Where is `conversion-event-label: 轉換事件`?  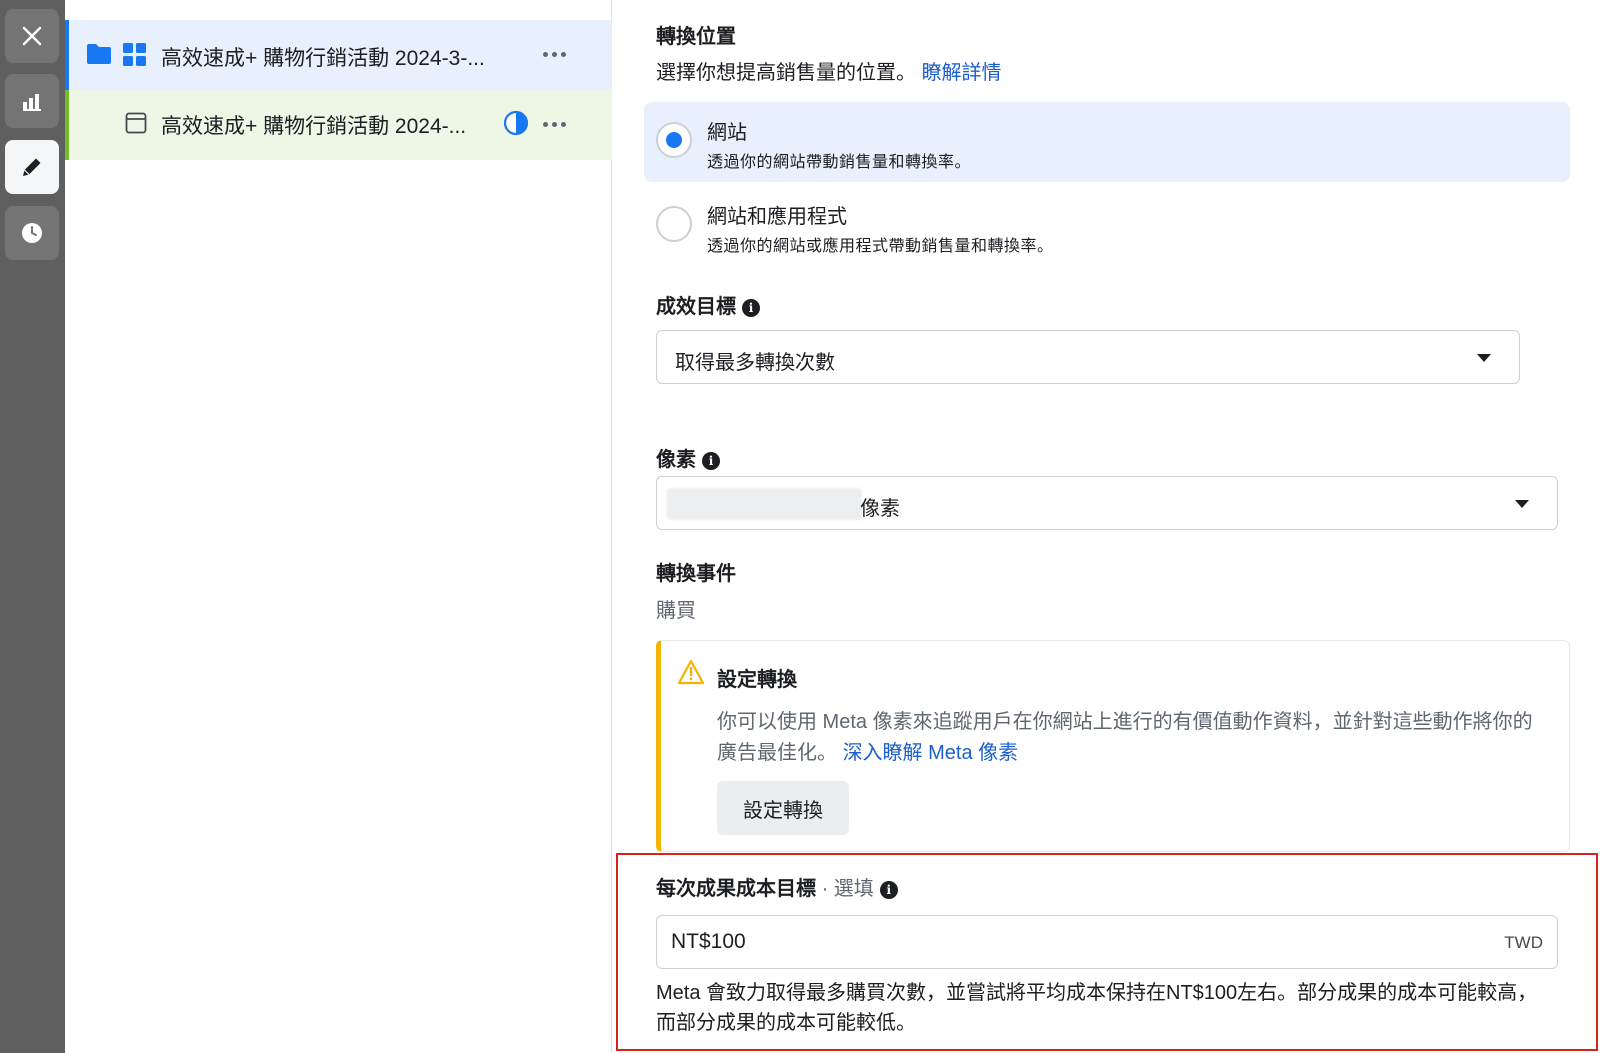
conversion-event-label: 轉換事件 is located at coordinates (696, 574).